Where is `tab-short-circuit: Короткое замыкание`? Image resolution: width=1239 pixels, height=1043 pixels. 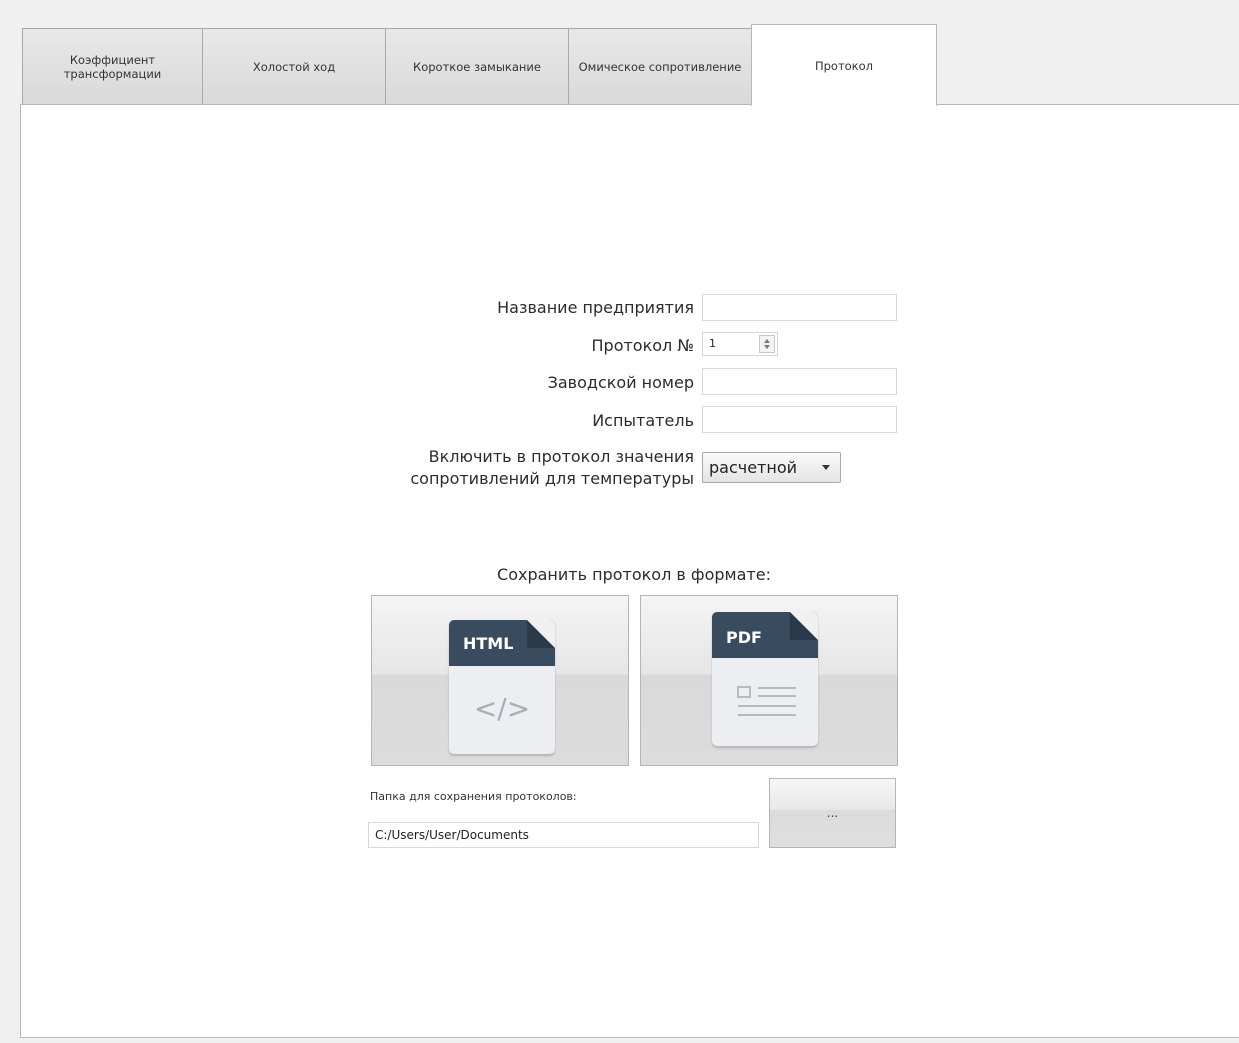
tab-short-circuit: Короткое замыкание is located at coordinates (477, 66).